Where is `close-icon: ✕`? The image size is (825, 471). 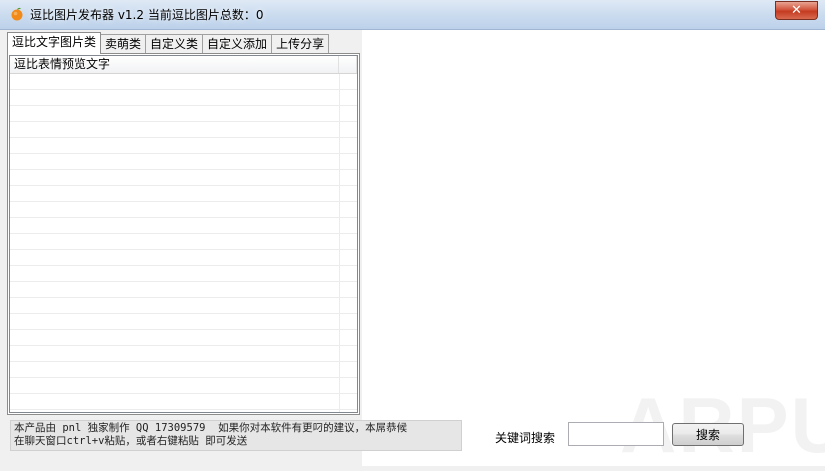
close-icon: ✕ is located at coordinates (796, 10).